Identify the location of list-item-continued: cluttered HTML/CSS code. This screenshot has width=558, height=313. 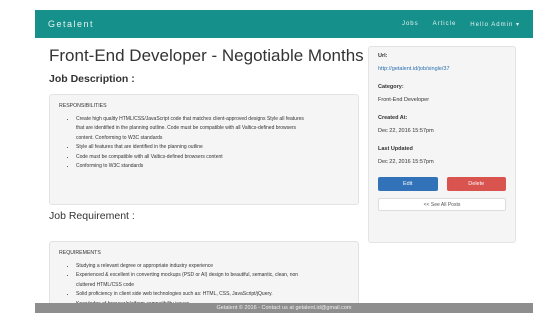
(105, 284).